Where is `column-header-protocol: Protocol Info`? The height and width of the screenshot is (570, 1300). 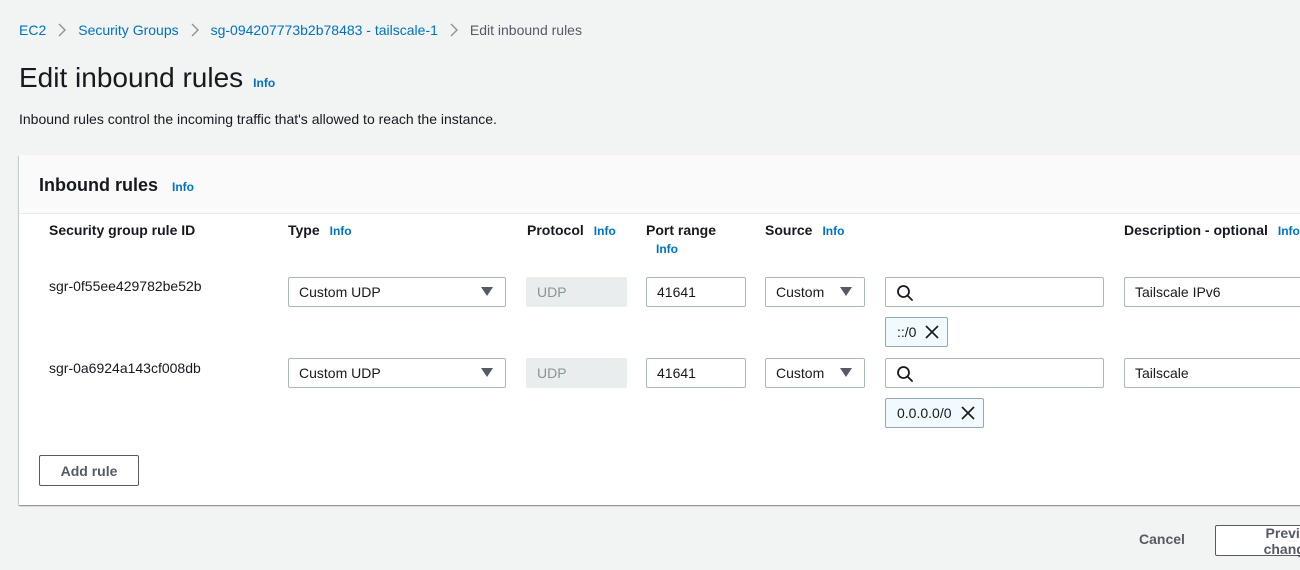 column-header-protocol: Protocol Info is located at coordinates (571, 230).